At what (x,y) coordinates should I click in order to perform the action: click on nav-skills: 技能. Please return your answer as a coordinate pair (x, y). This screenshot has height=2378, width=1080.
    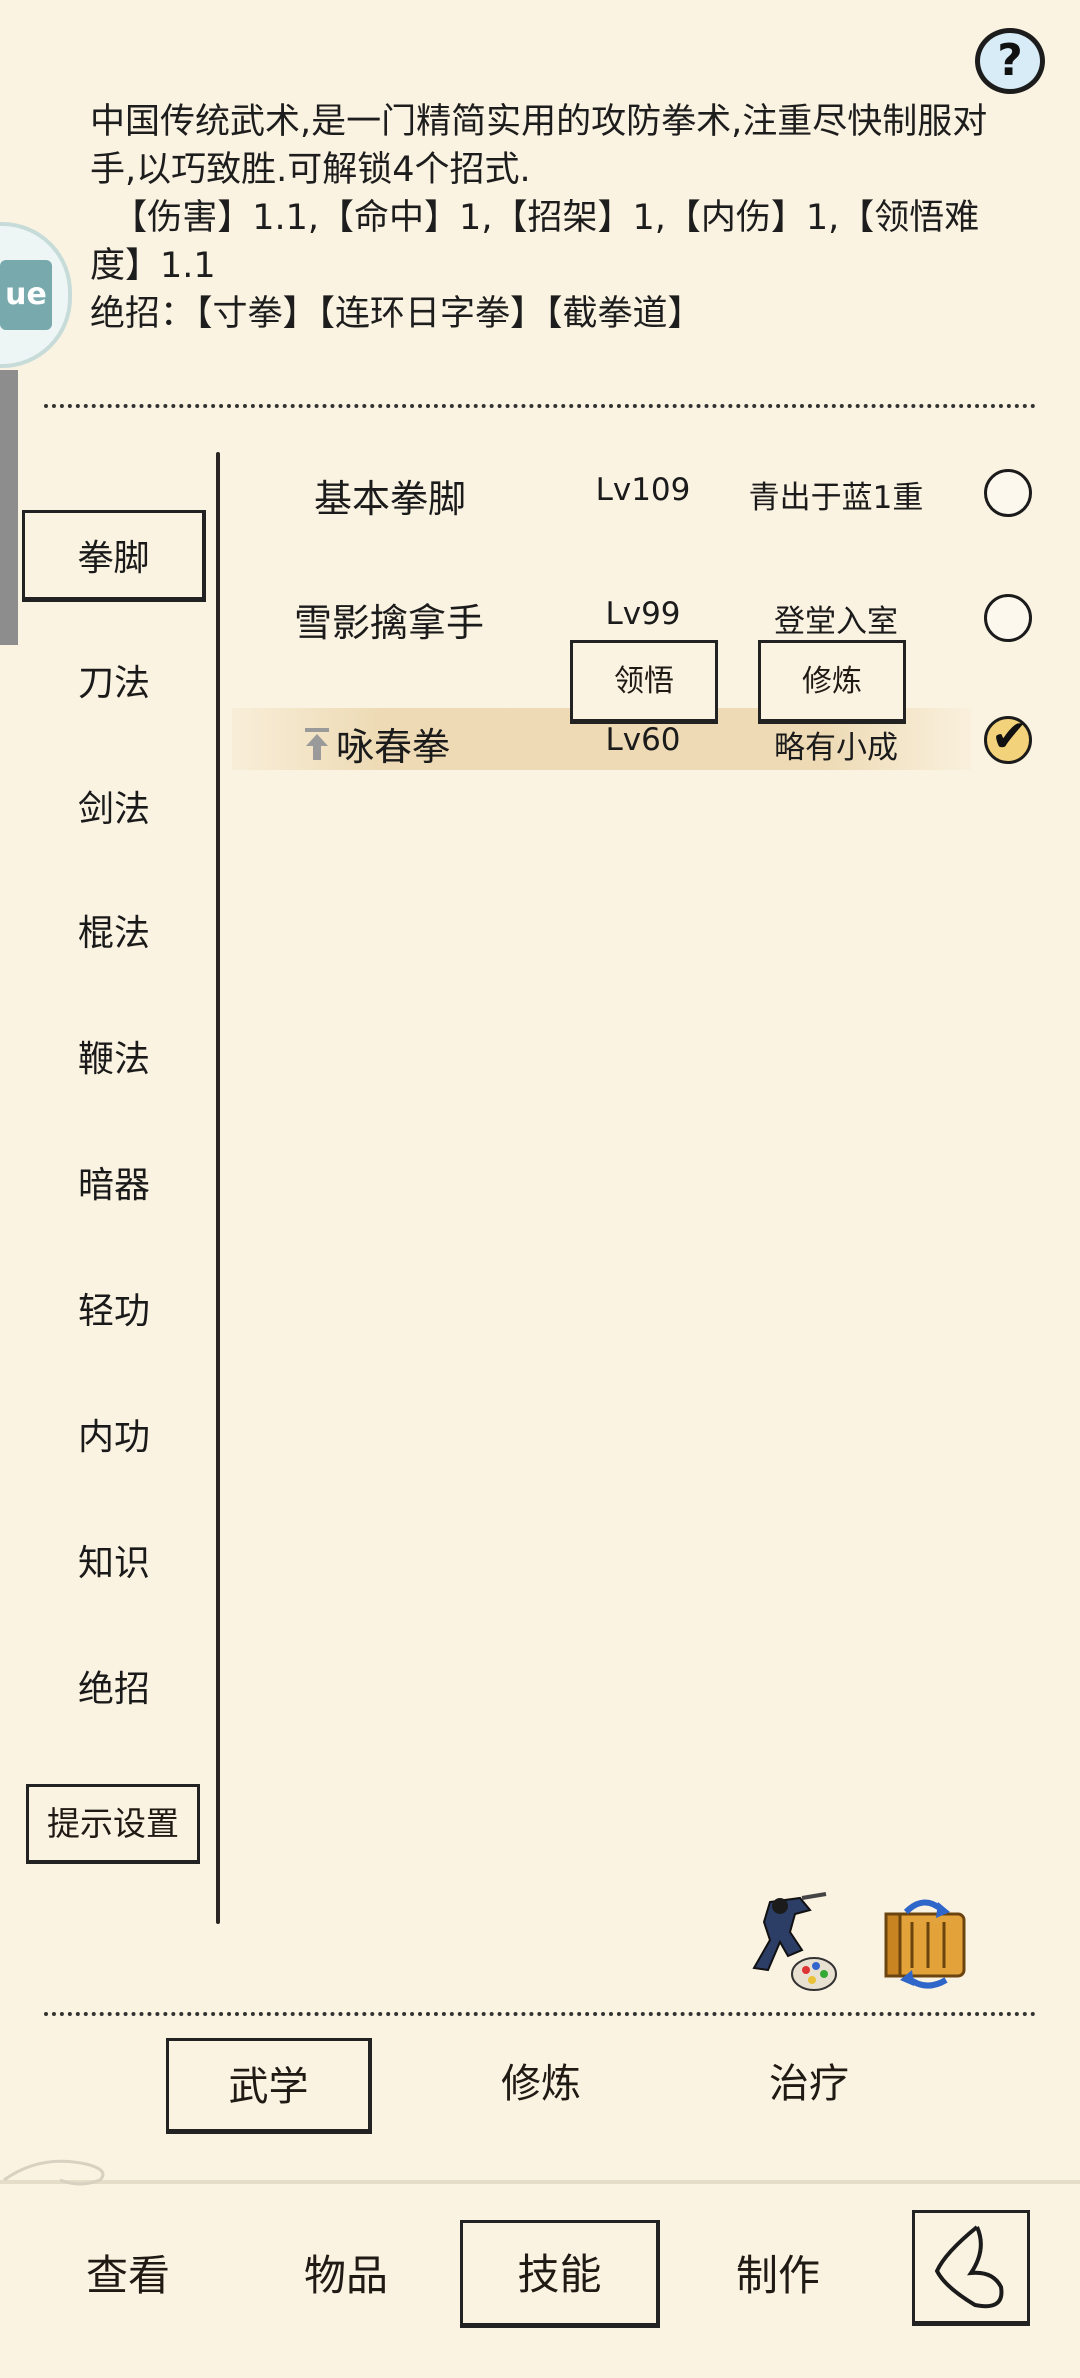
    Looking at the image, I should click on (560, 2274).